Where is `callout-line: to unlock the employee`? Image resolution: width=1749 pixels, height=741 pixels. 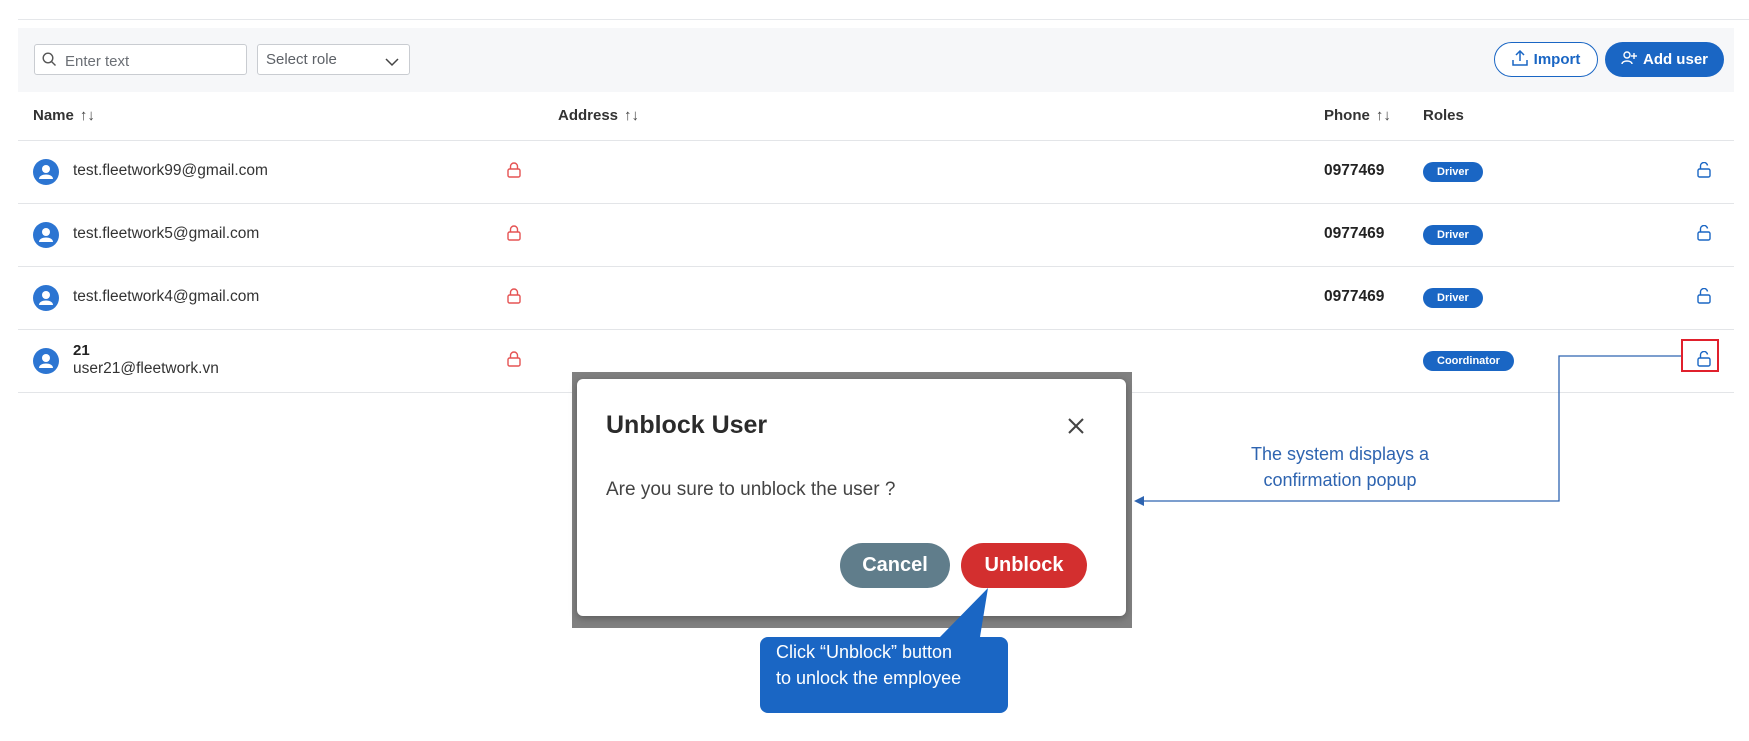
callout-line: to unlock the employee is located at coordinates (869, 678).